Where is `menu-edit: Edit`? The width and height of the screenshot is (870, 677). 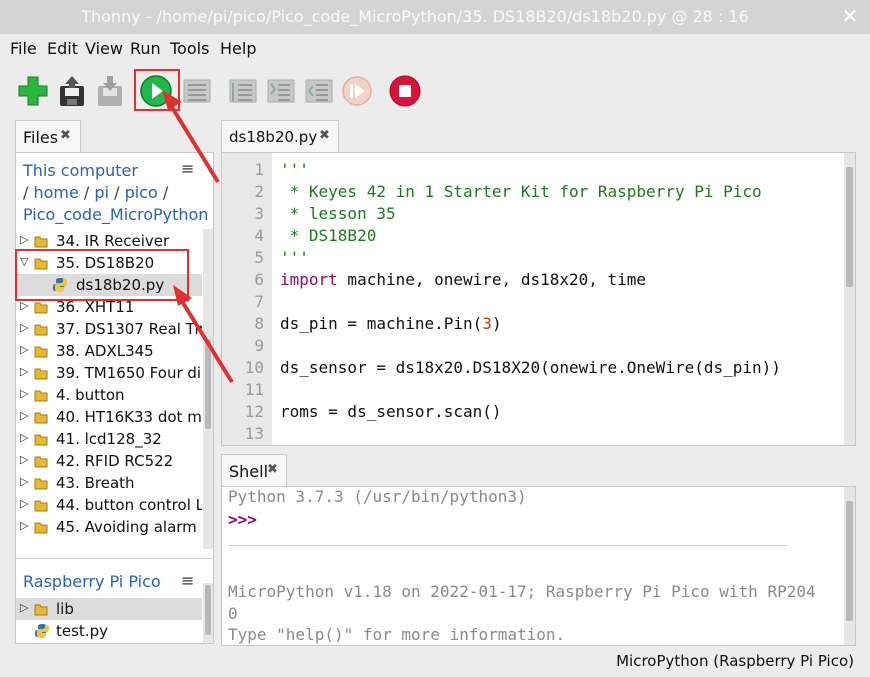
menu-edit: Edit is located at coordinates (62, 48).